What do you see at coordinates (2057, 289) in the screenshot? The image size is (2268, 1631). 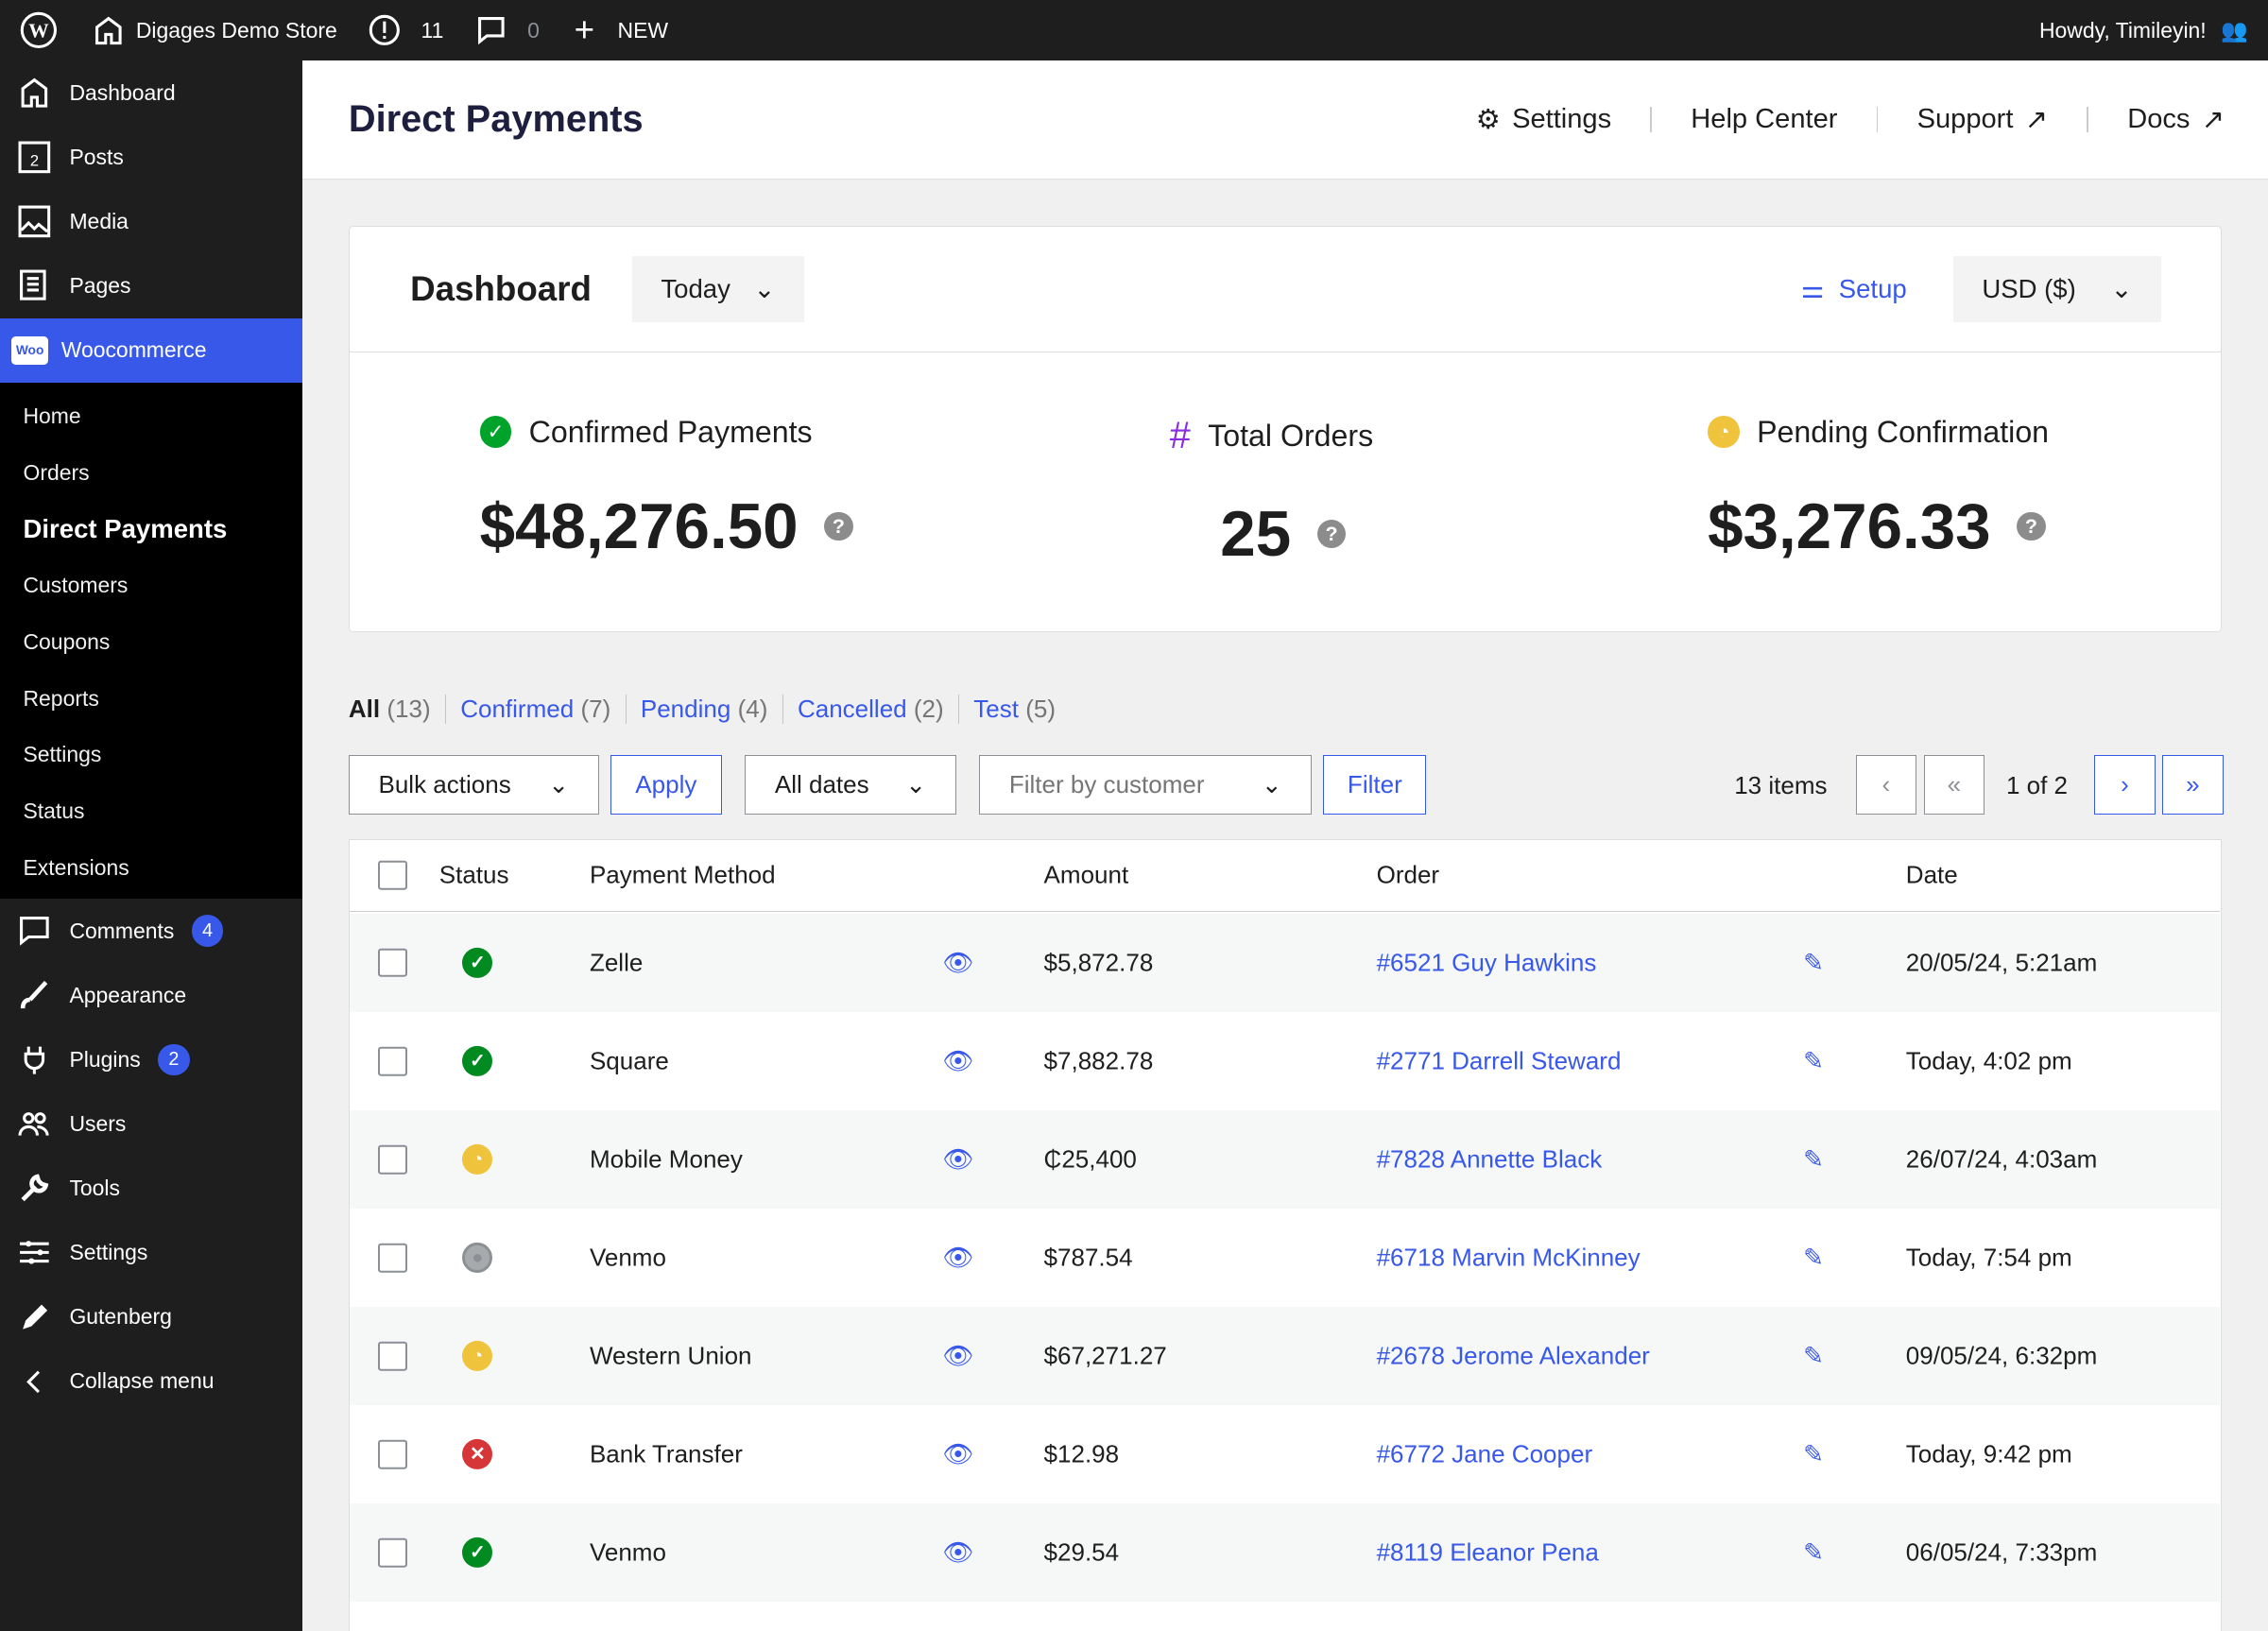 I see `currency-select: USD ($) ⌄` at bounding box center [2057, 289].